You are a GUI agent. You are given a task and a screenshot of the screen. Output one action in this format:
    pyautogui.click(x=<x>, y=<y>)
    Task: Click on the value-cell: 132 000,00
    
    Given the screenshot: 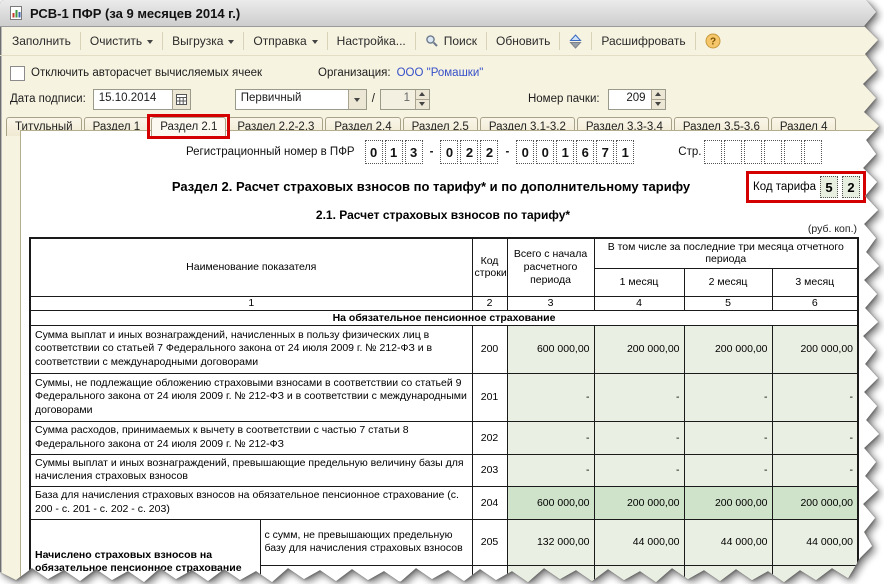 What is the action you would take?
    pyautogui.click(x=550, y=542)
    